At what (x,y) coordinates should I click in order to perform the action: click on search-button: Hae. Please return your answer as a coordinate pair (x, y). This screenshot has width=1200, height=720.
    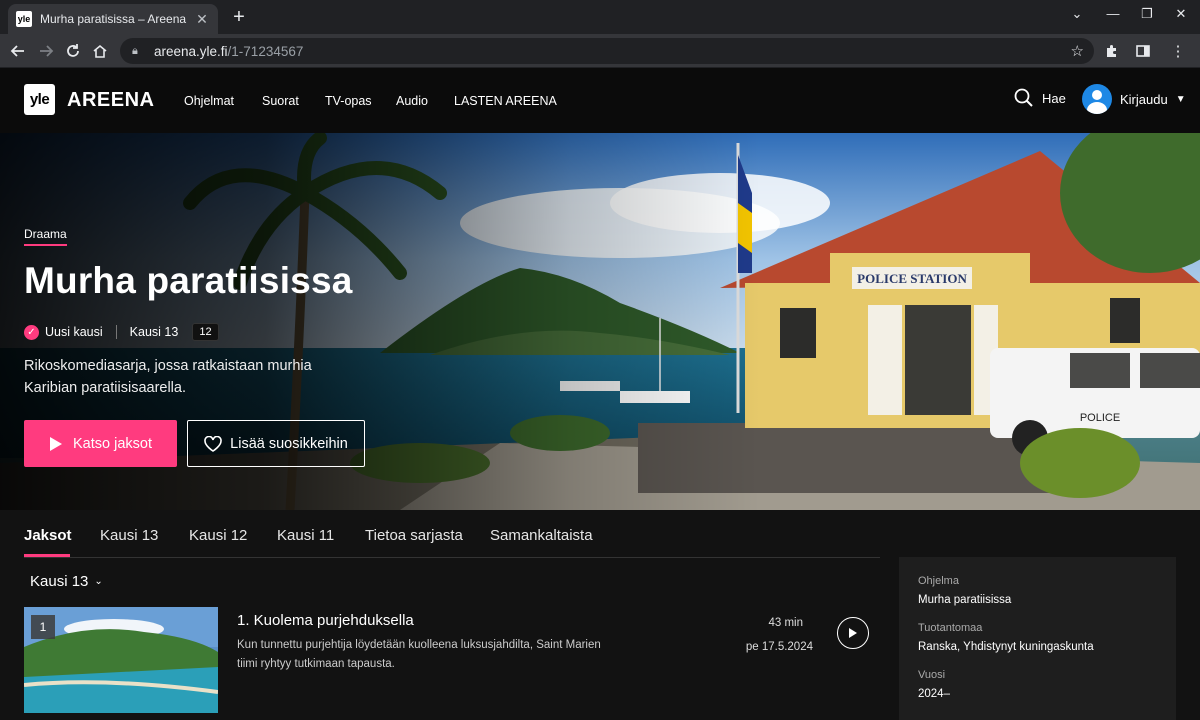
    Looking at the image, I should click on (1040, 98).